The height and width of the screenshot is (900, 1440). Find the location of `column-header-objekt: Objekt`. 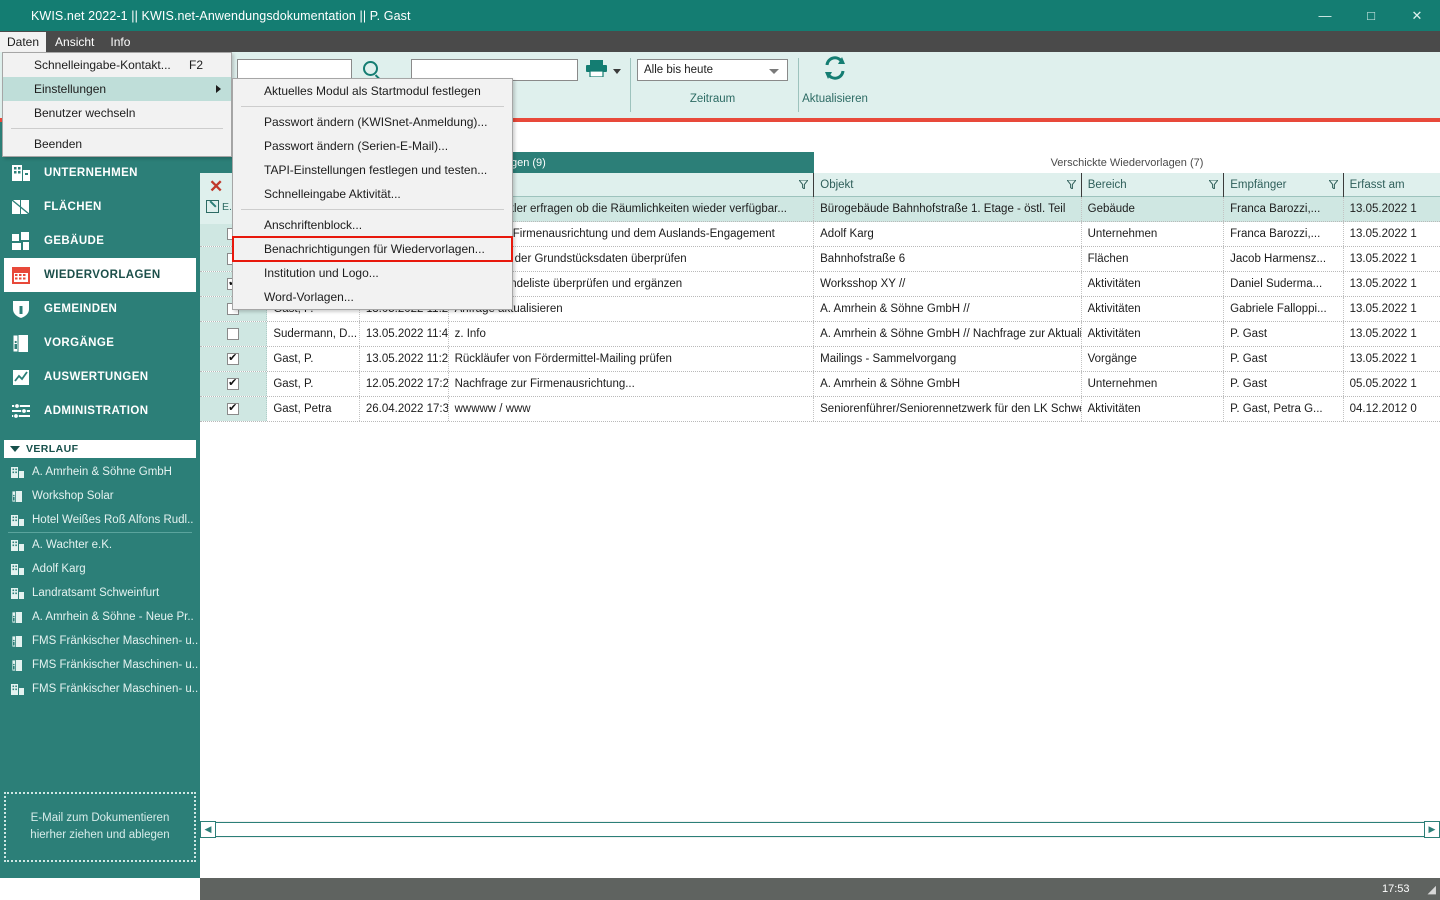

column-header-objekt: Objekt is located at coordinates (948, 185).